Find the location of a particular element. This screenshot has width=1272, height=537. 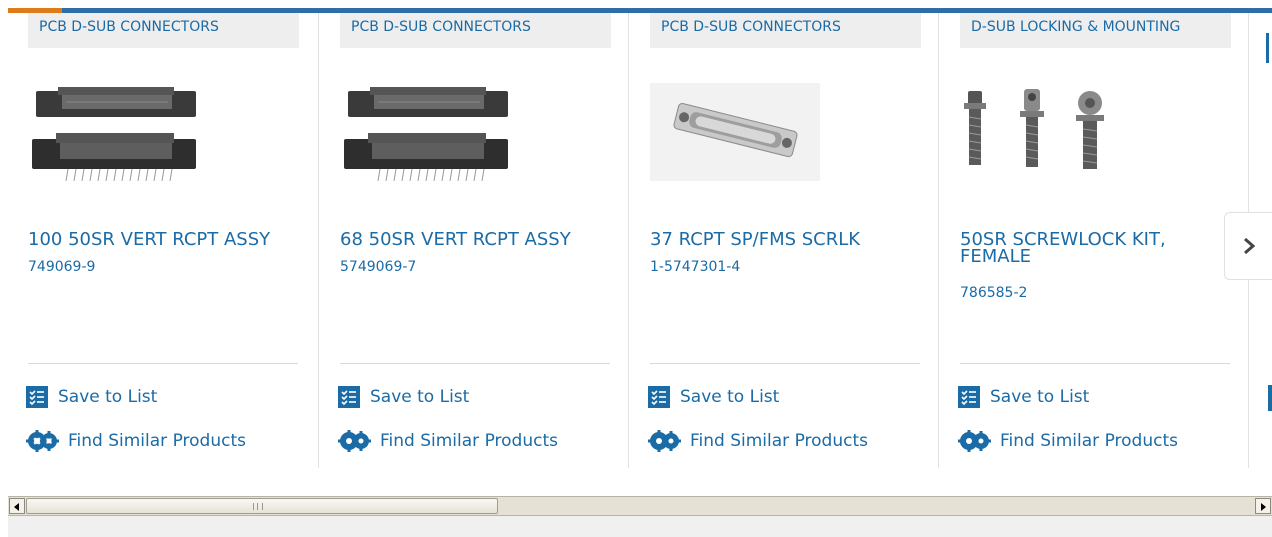

scrollbar-thumb is located at coordinates (262, 506).